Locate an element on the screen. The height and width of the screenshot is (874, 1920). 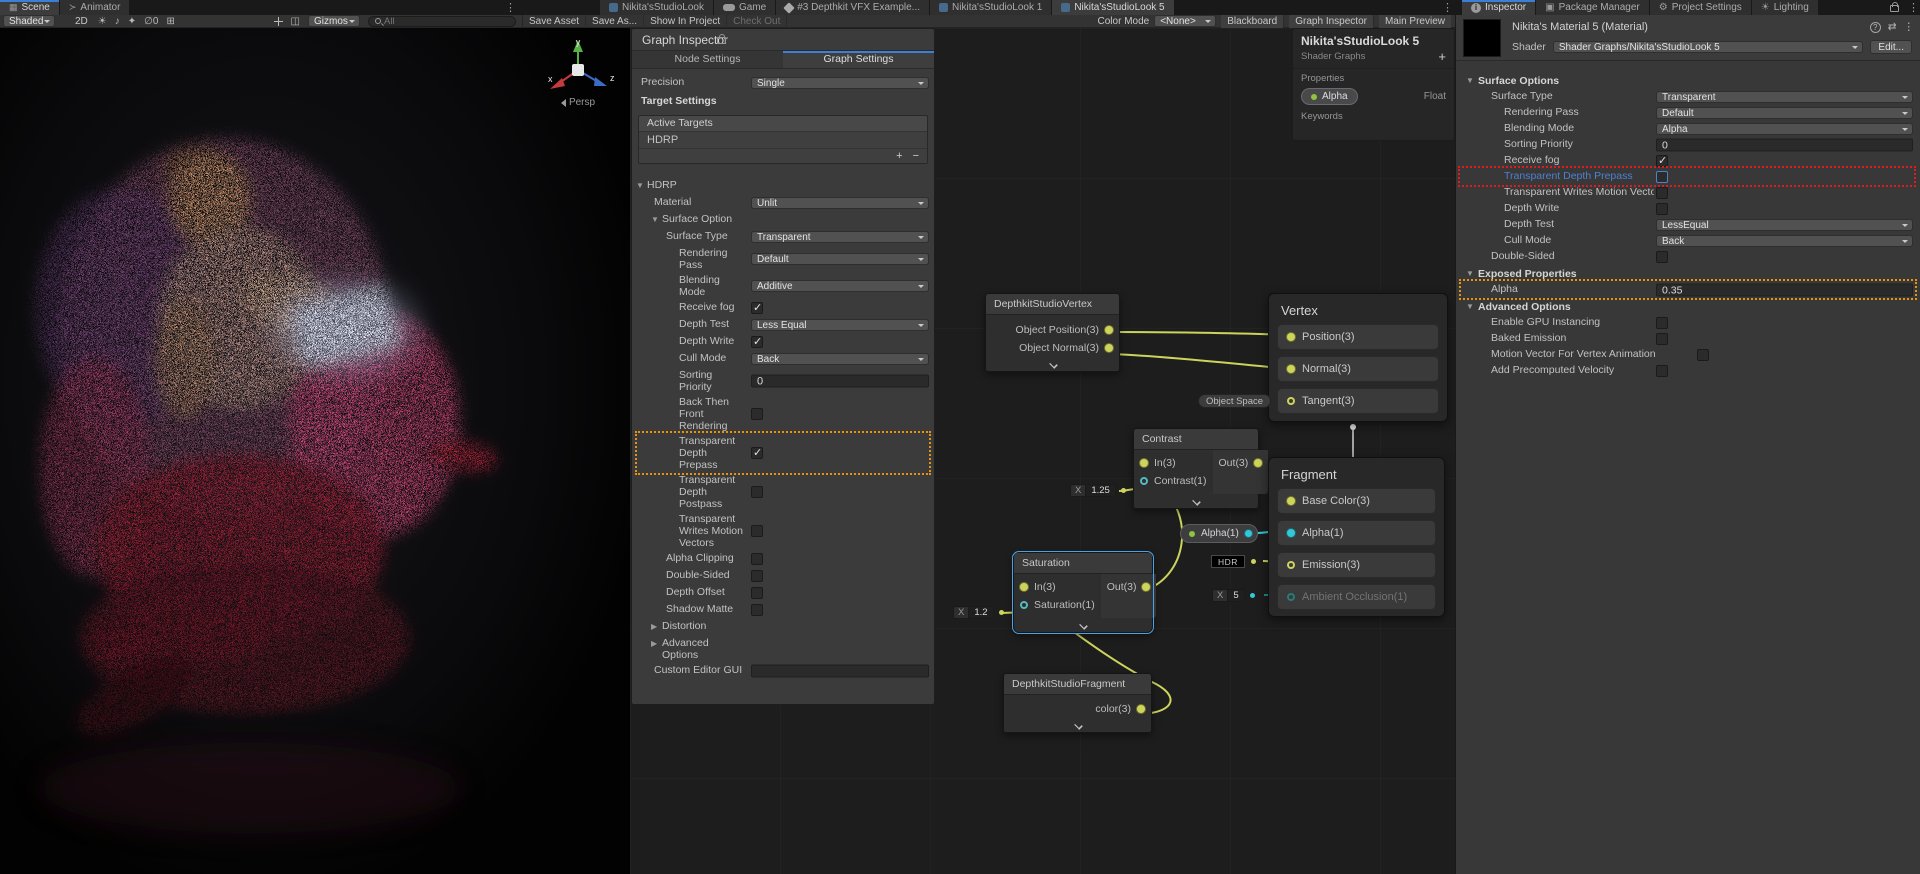
dropdown-blending-mode: Additive is located at coordinates (840, 286).